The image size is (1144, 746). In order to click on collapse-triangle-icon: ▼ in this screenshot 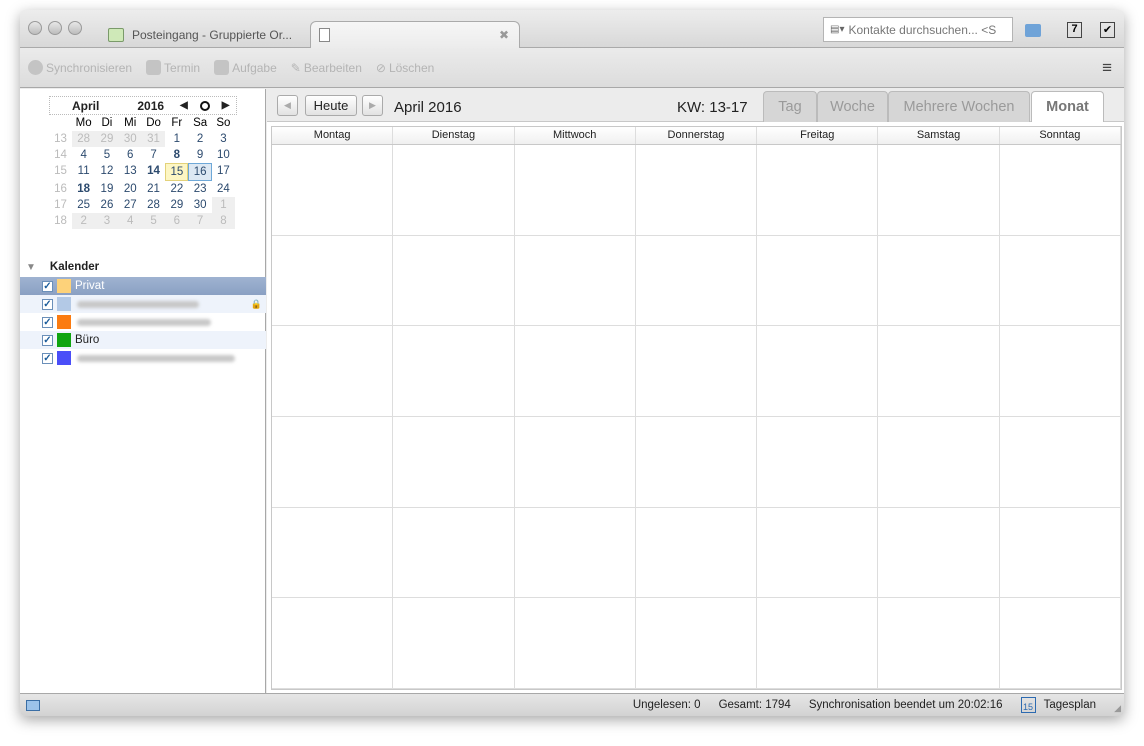, I will do `click(31, 267)`.